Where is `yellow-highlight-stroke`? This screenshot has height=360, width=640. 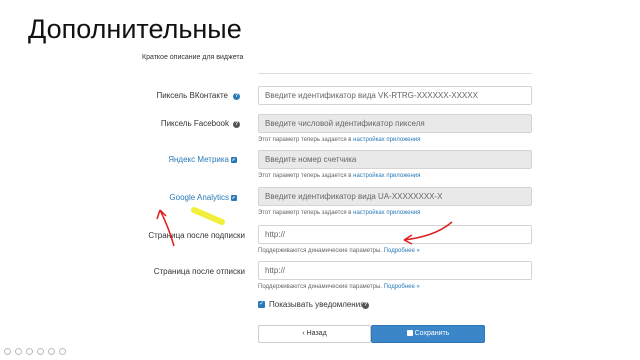
yellow-highlight-stroke is located at coordinates (208, 216).